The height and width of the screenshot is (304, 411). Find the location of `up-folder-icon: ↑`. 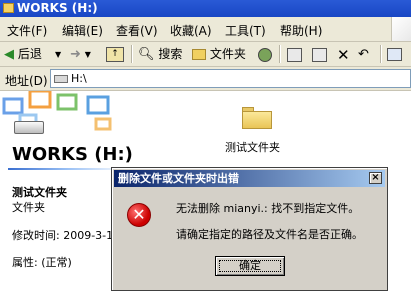

up-folder-icon: ↑ is located at coordinates (115, 54).